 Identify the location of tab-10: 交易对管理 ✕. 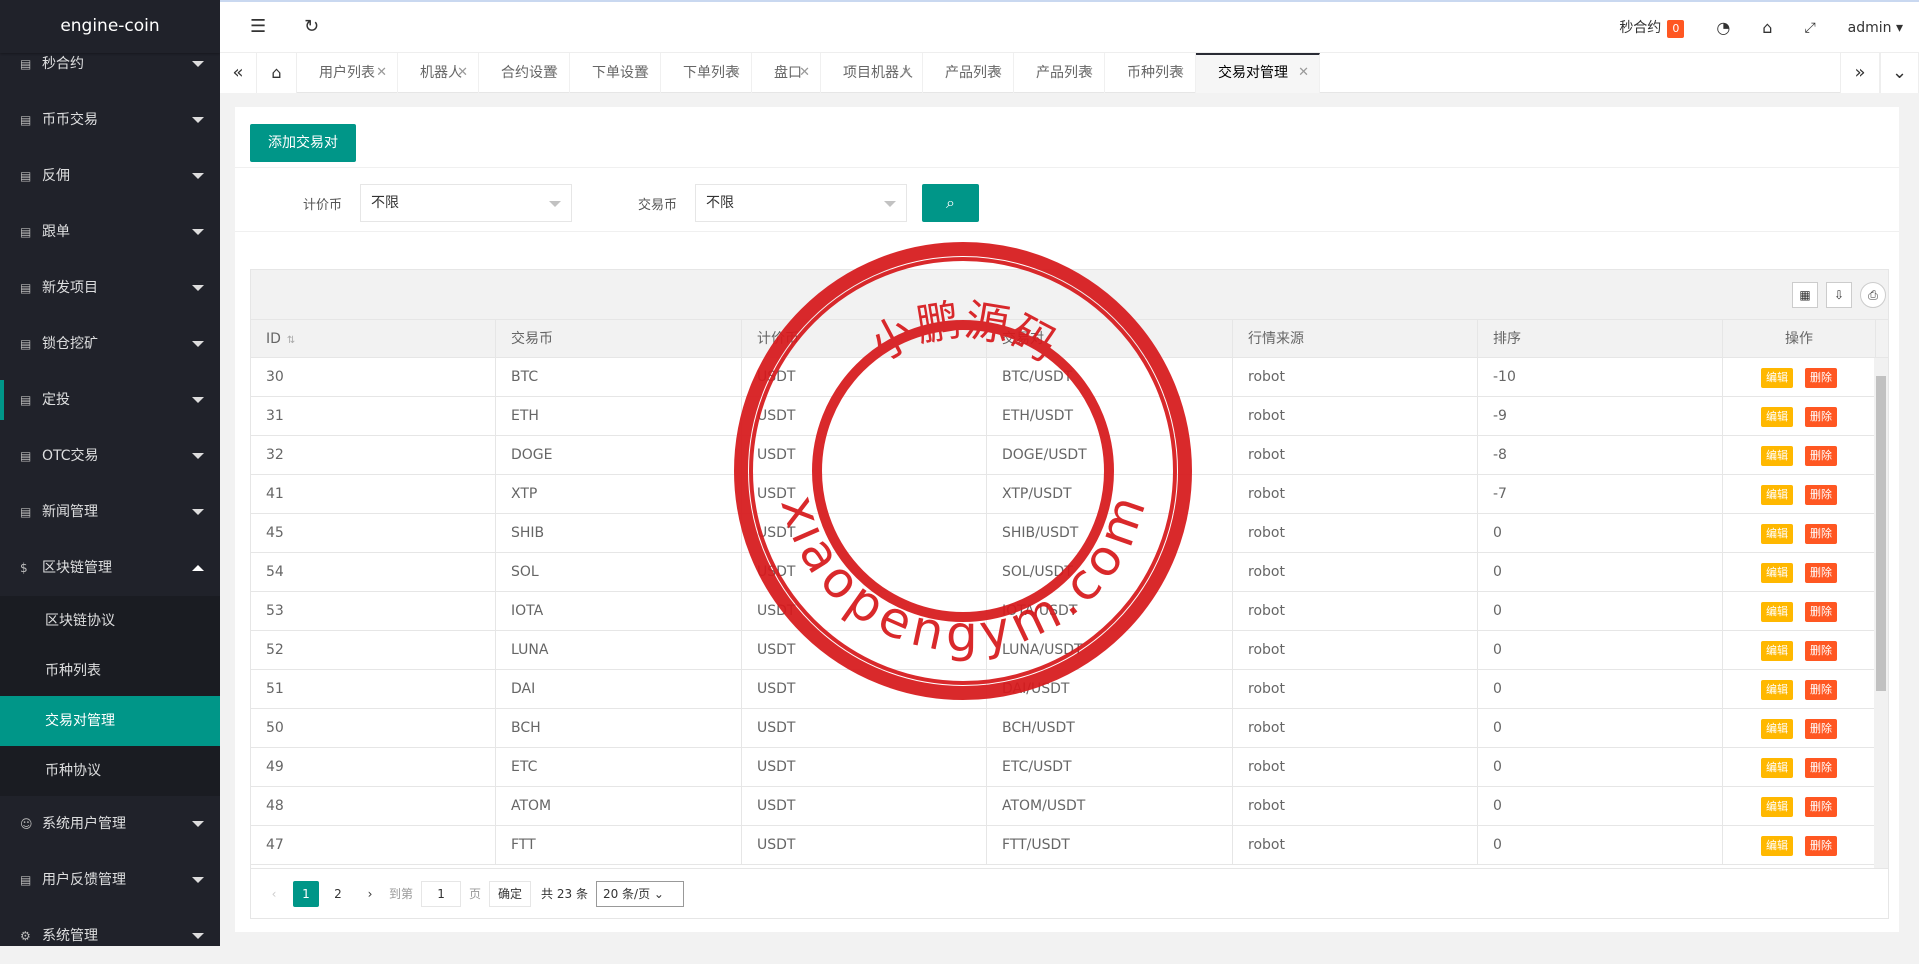
(1258, 73).